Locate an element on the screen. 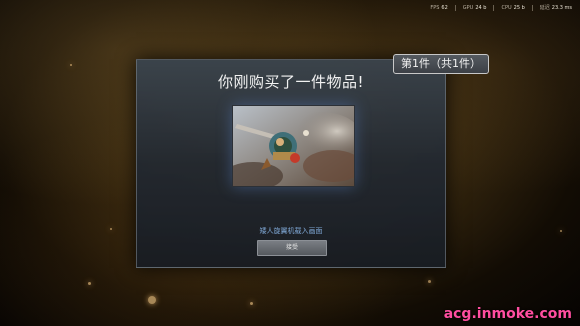 The image size is (580, 326). item-preview-image is located at coordinates (293, 146).